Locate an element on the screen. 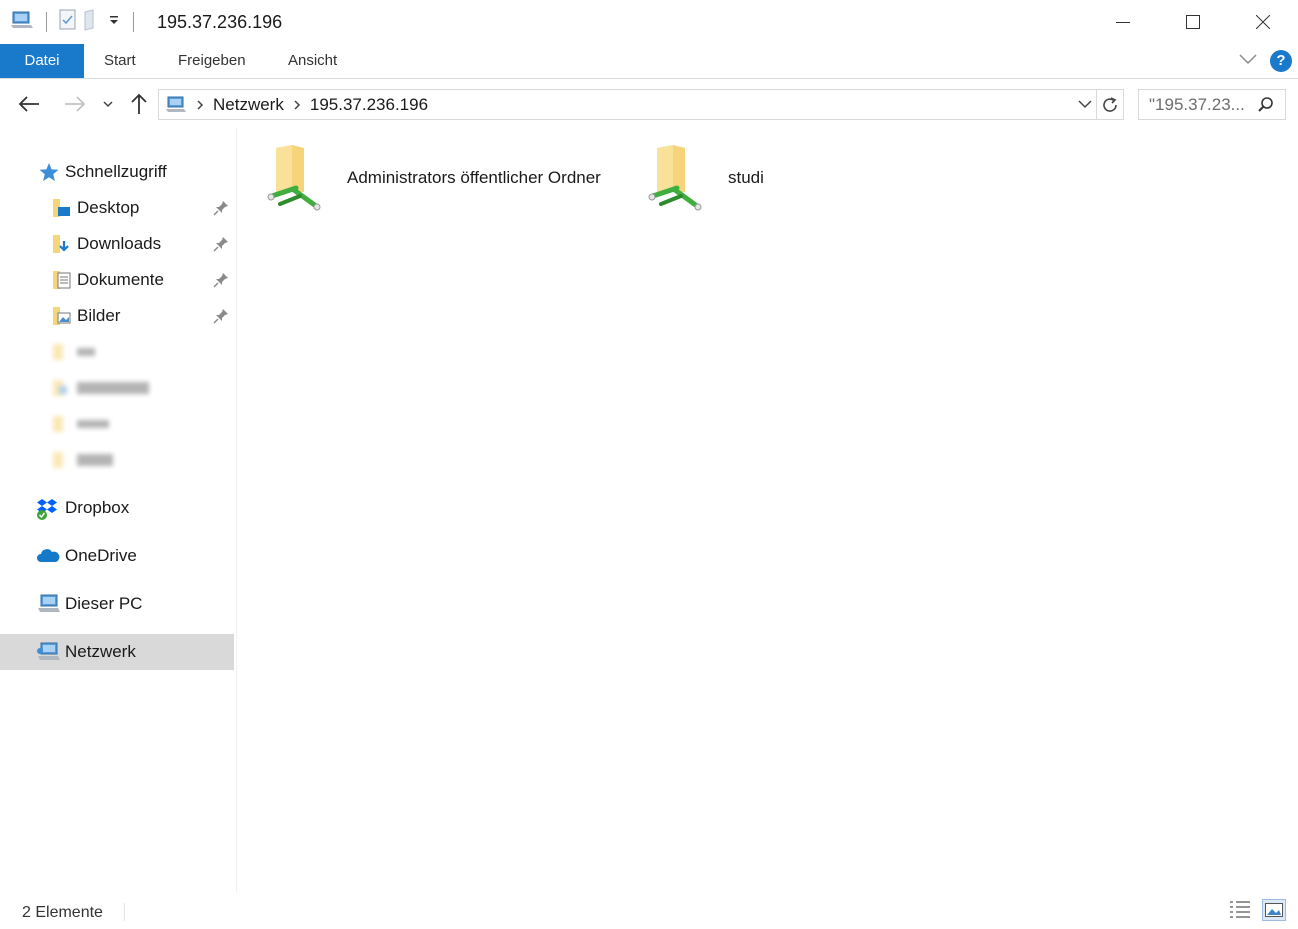 This screenshot has height=929, width=1298. forward-button is located at coordinates (75, 104).